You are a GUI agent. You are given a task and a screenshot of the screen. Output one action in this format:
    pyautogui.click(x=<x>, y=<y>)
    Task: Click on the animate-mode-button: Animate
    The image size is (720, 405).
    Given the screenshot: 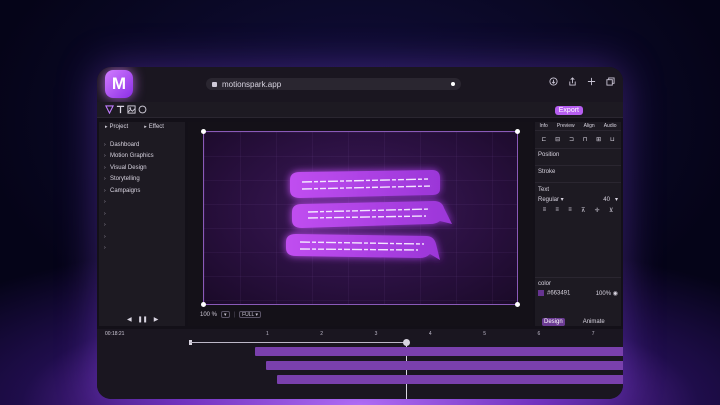 What is the action you would take?
    pyautogui.click(x=594, y=322)
    